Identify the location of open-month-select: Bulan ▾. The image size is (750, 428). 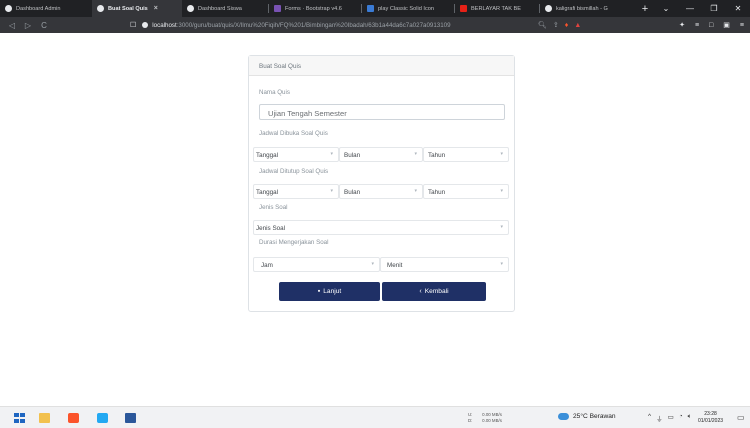
(381, 154).